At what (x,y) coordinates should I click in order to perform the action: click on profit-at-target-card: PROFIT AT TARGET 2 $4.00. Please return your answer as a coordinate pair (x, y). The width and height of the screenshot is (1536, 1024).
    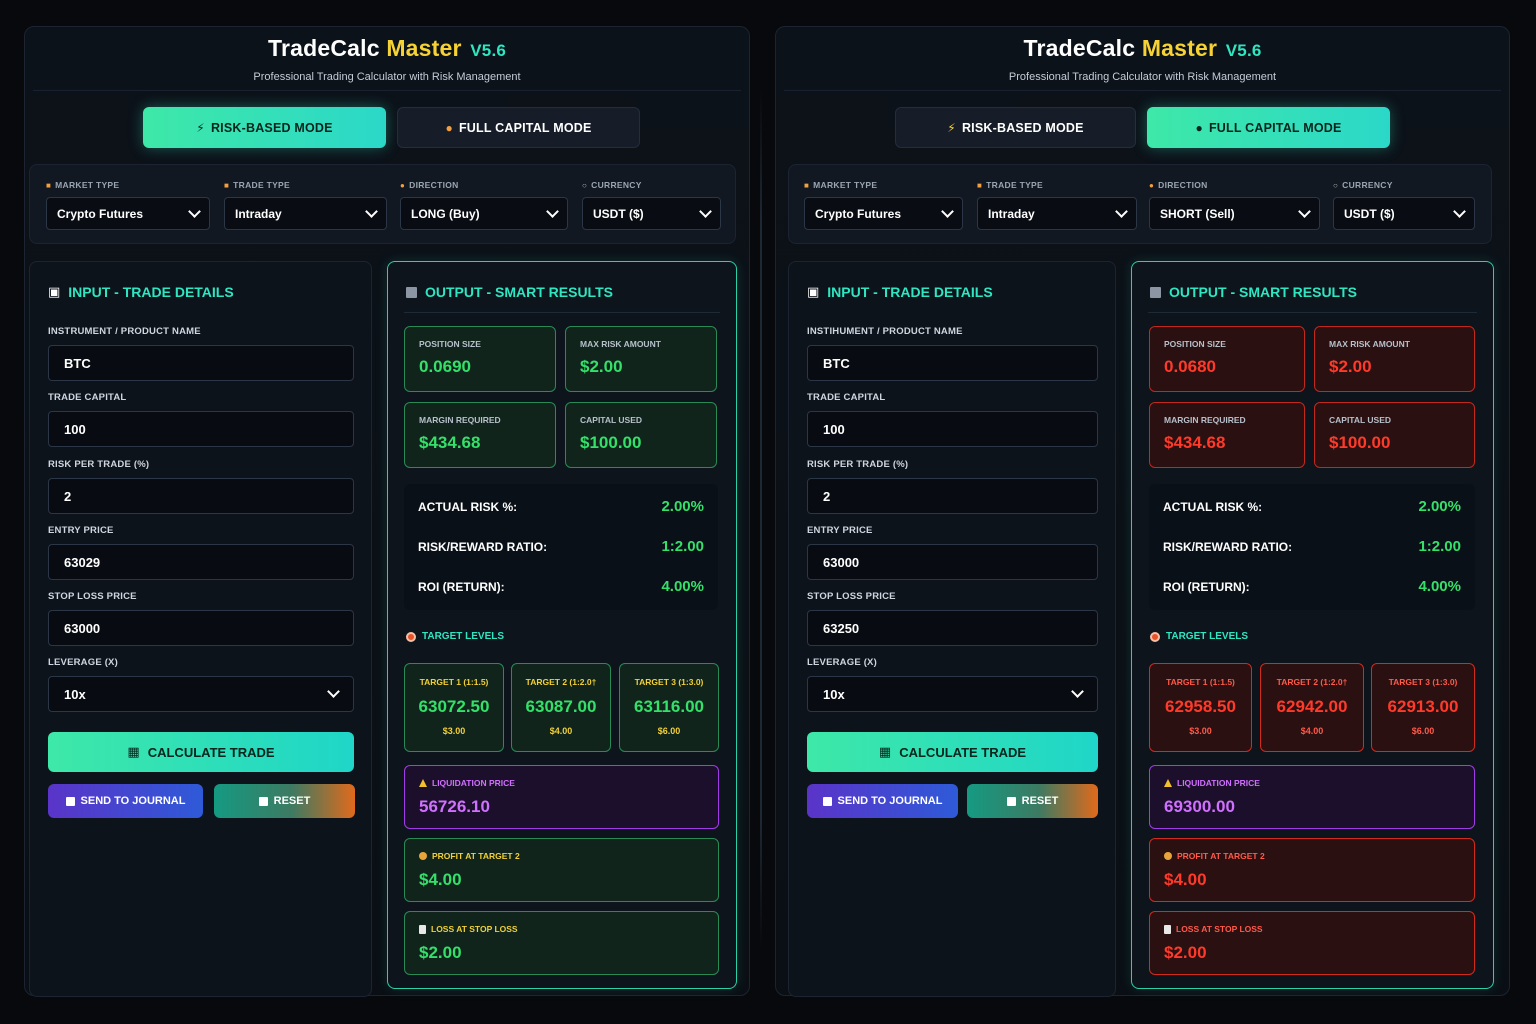
    Looking at the image, I should click on (561, 870).